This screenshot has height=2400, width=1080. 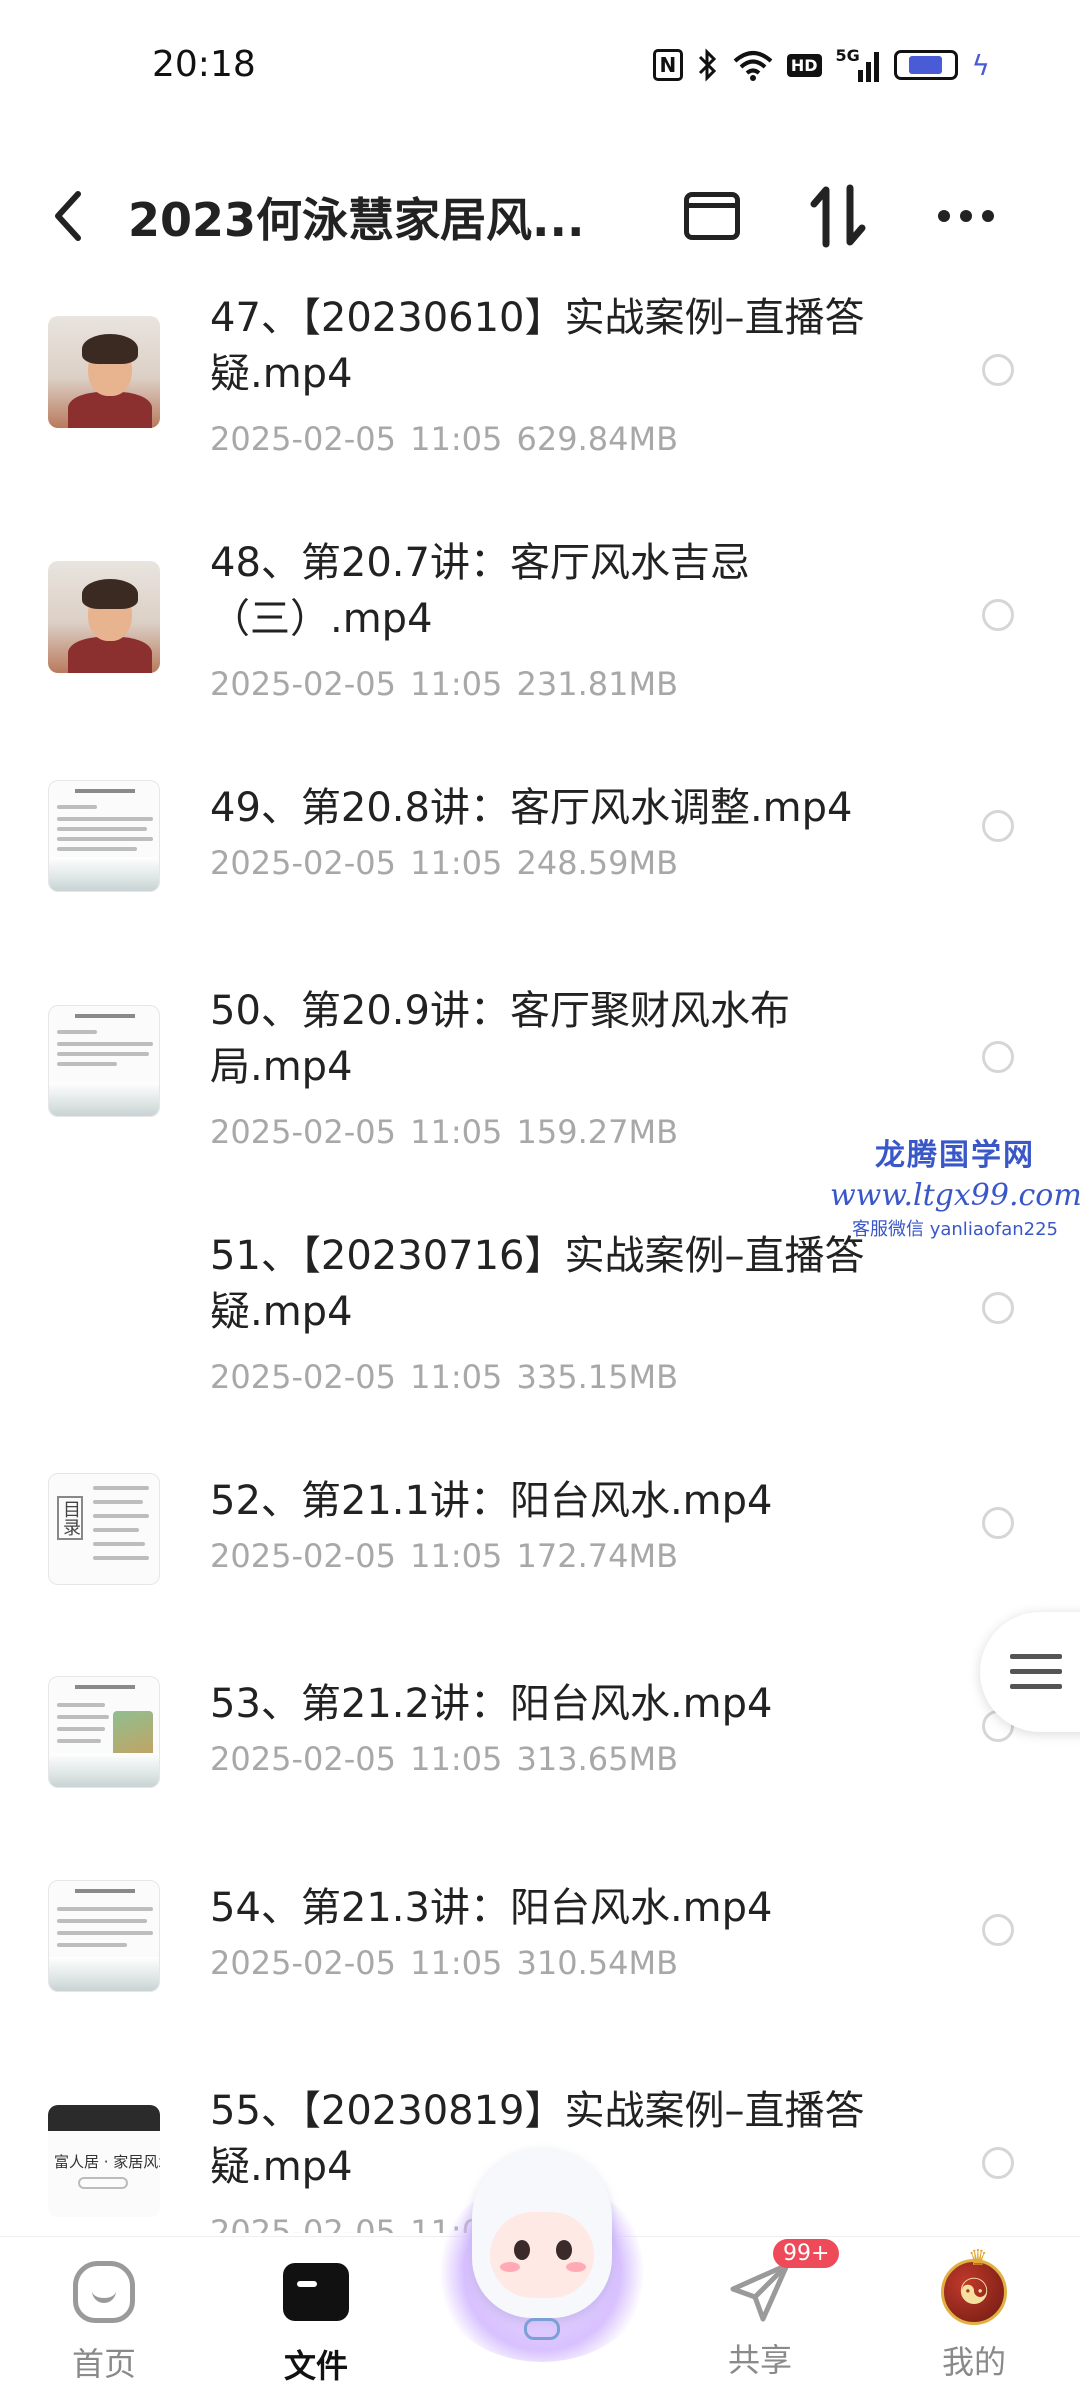 I want to click on 5g-signal-icon: 5G, so click(x=858, y=65).